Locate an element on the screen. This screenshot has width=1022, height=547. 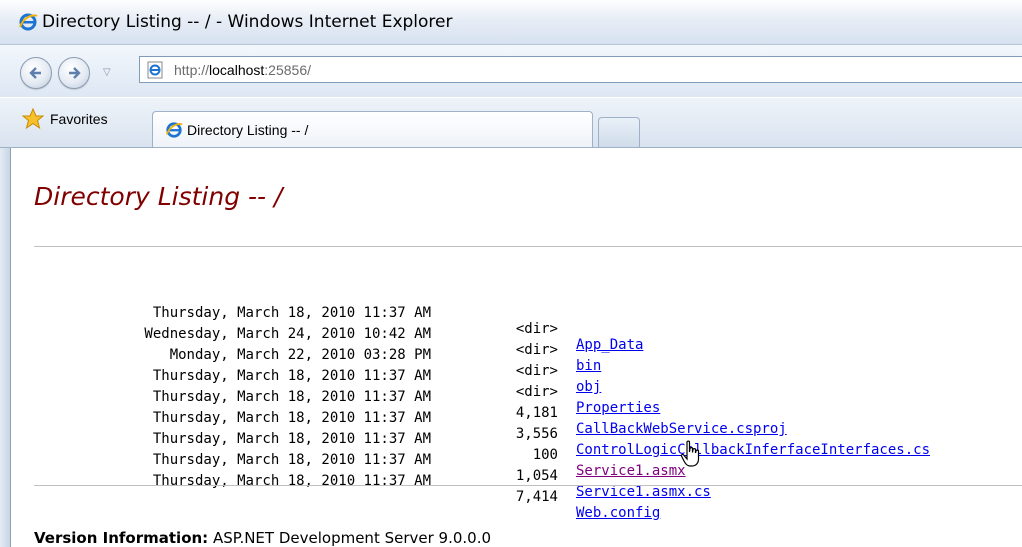
window-frame is located at coordinates (5, 347).